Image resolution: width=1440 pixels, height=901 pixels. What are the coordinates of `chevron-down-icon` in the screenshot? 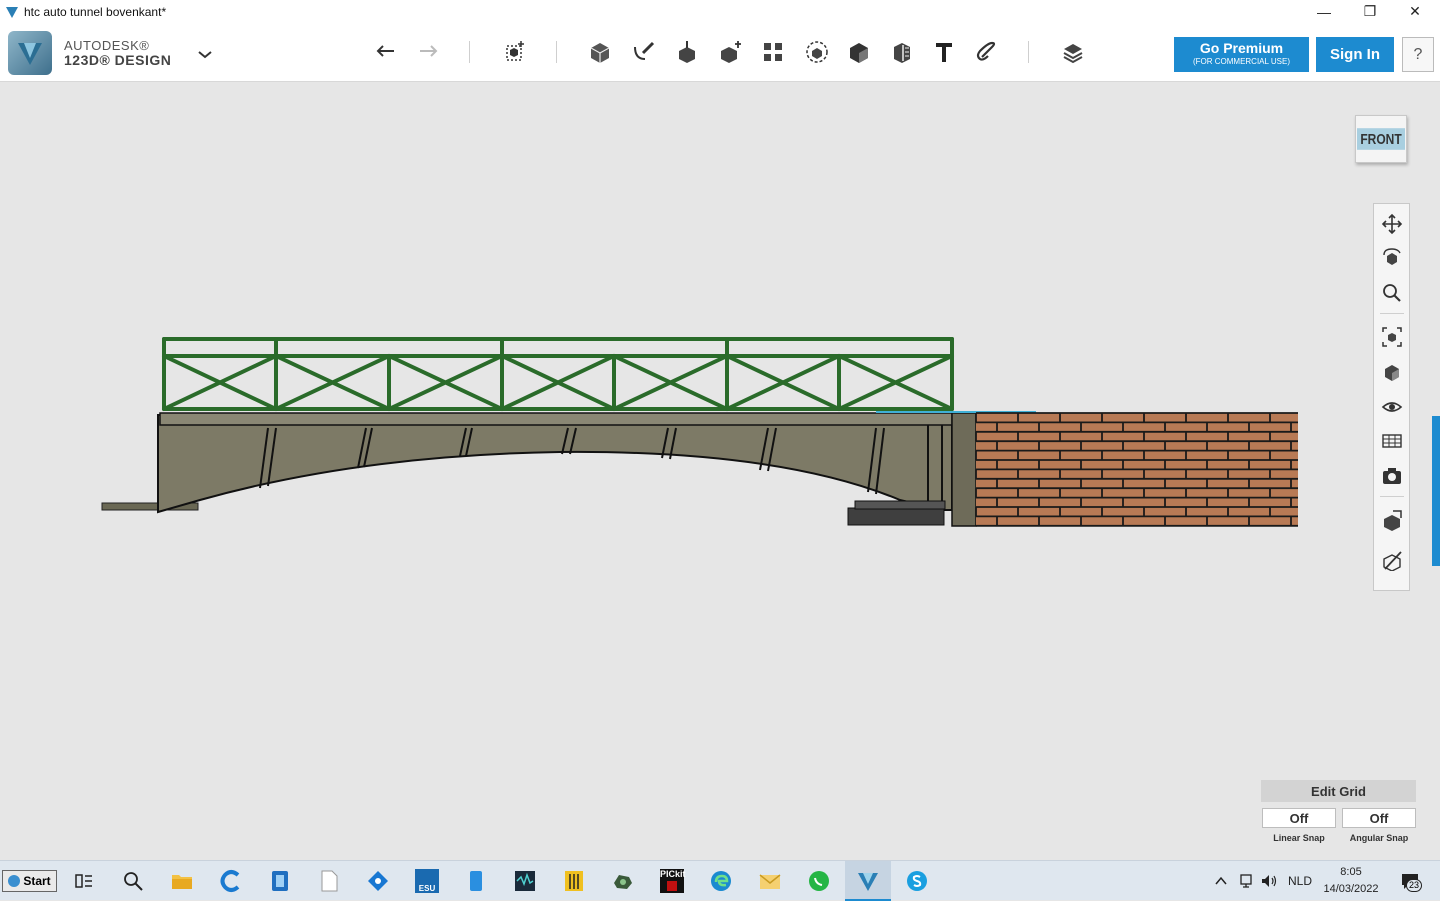 It's located at (205, 54).